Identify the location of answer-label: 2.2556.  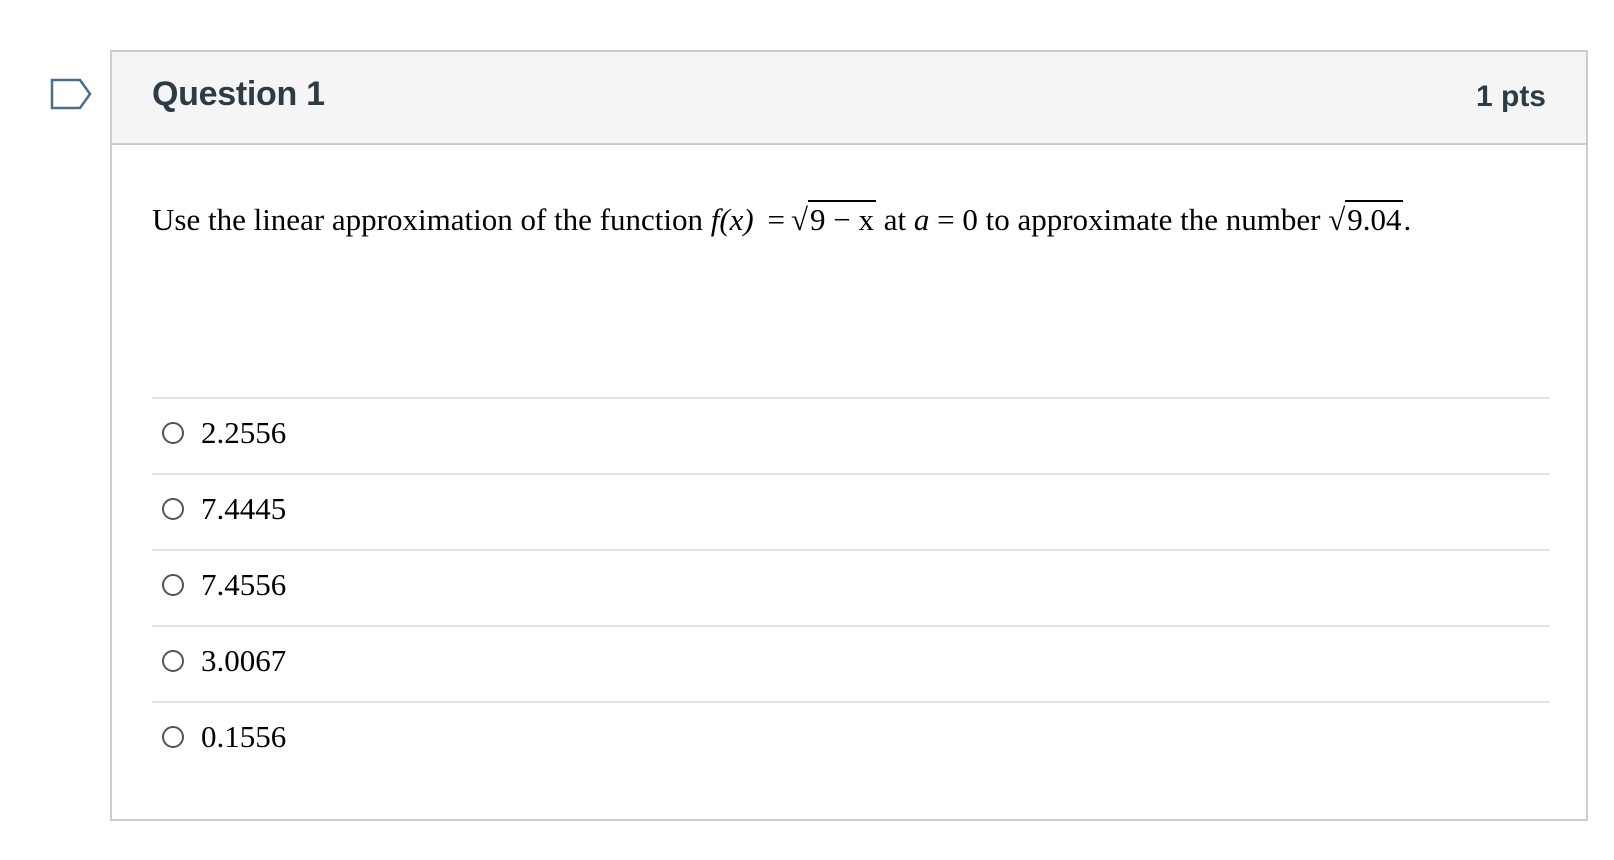
(244, 432).